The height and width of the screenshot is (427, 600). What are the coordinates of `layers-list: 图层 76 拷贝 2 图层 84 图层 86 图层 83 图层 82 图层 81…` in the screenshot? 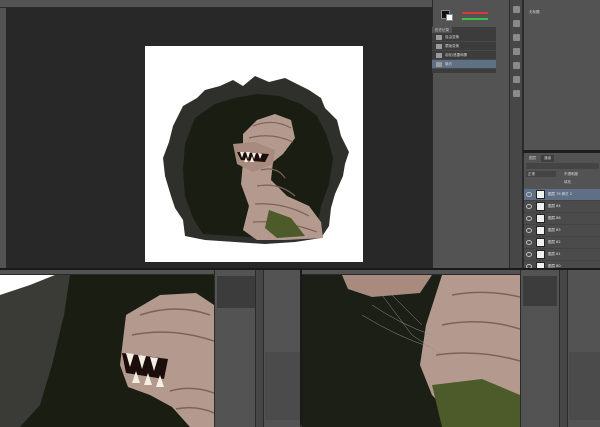 It's located at (562, 231).